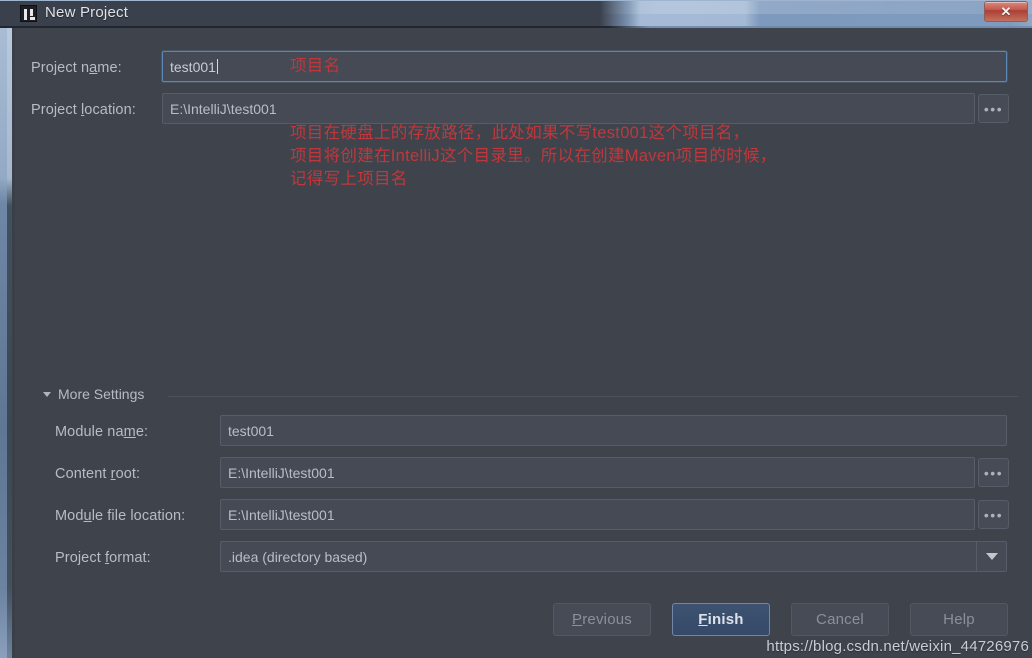  I want to click on annotation-project-location-line1: 项目在硬盘上的存放路径，此处如果不写test001这个项目名，, so click(520, 133).